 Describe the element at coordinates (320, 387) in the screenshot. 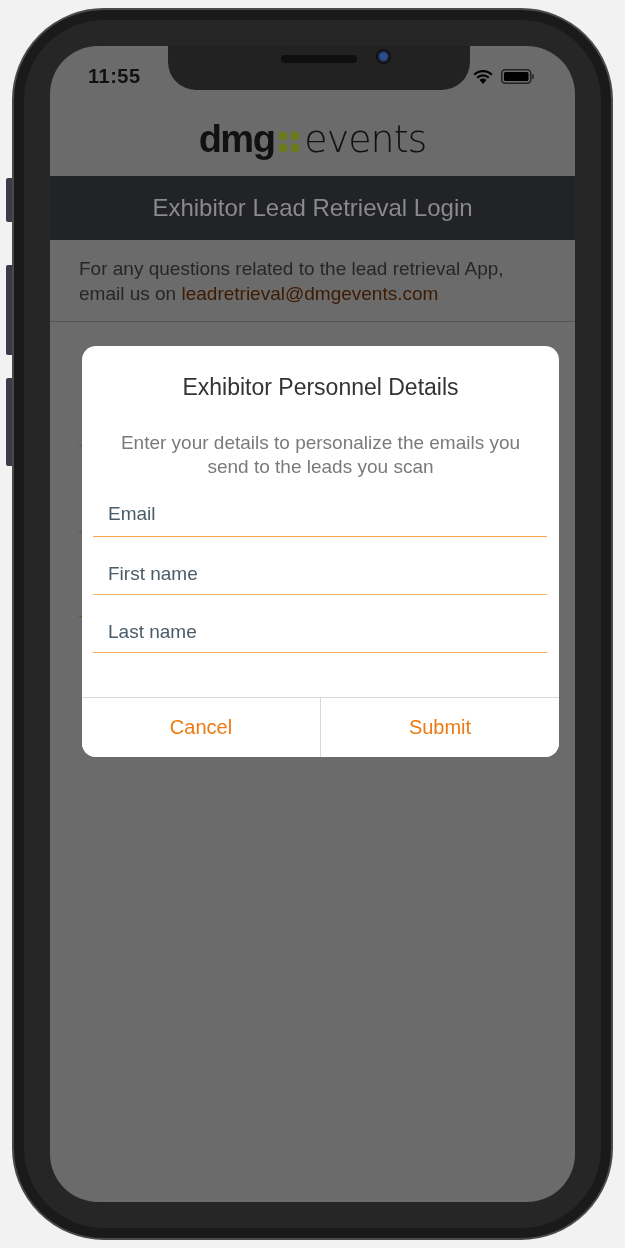

I see `dialog-title: Exhibitor Personnel Details` at that location.